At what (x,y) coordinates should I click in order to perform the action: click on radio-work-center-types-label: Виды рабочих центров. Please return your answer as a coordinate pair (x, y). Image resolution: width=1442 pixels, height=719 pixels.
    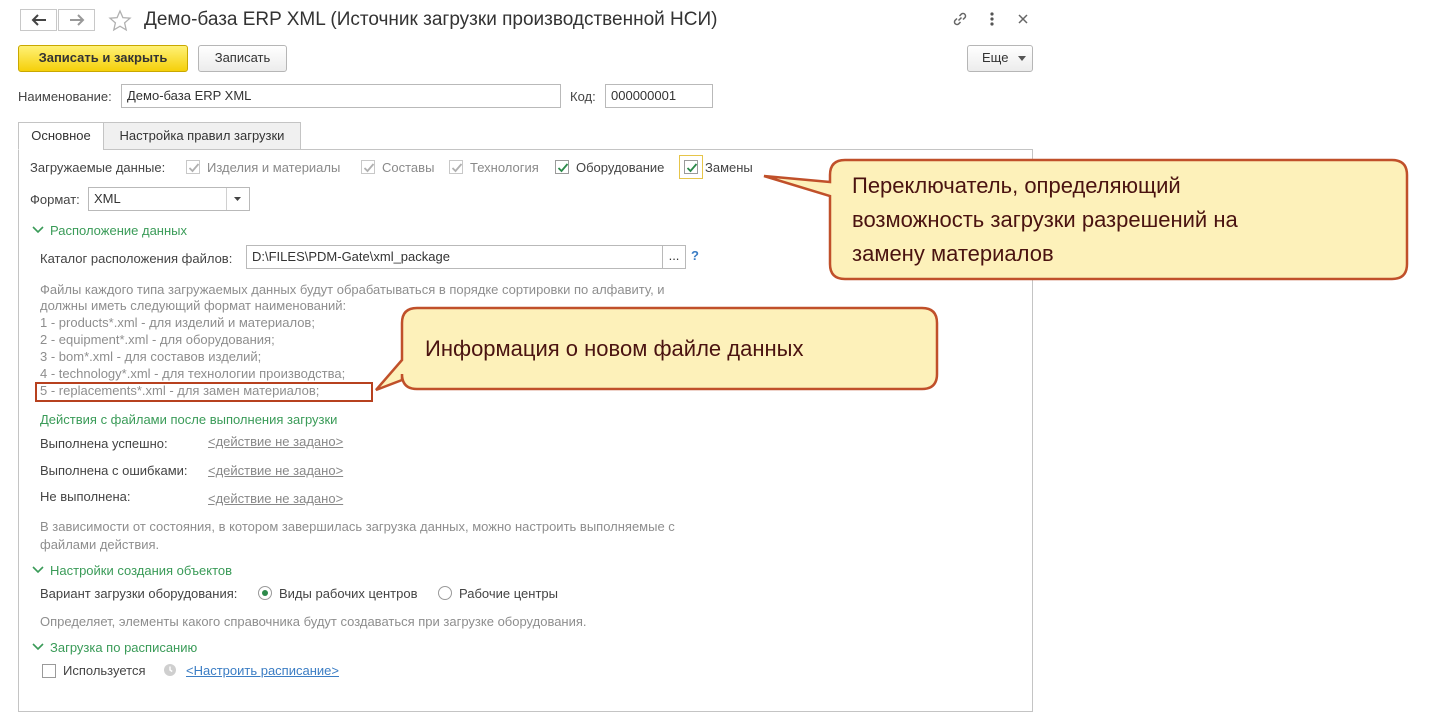
    Looking at the image, I should click on (348, 593).